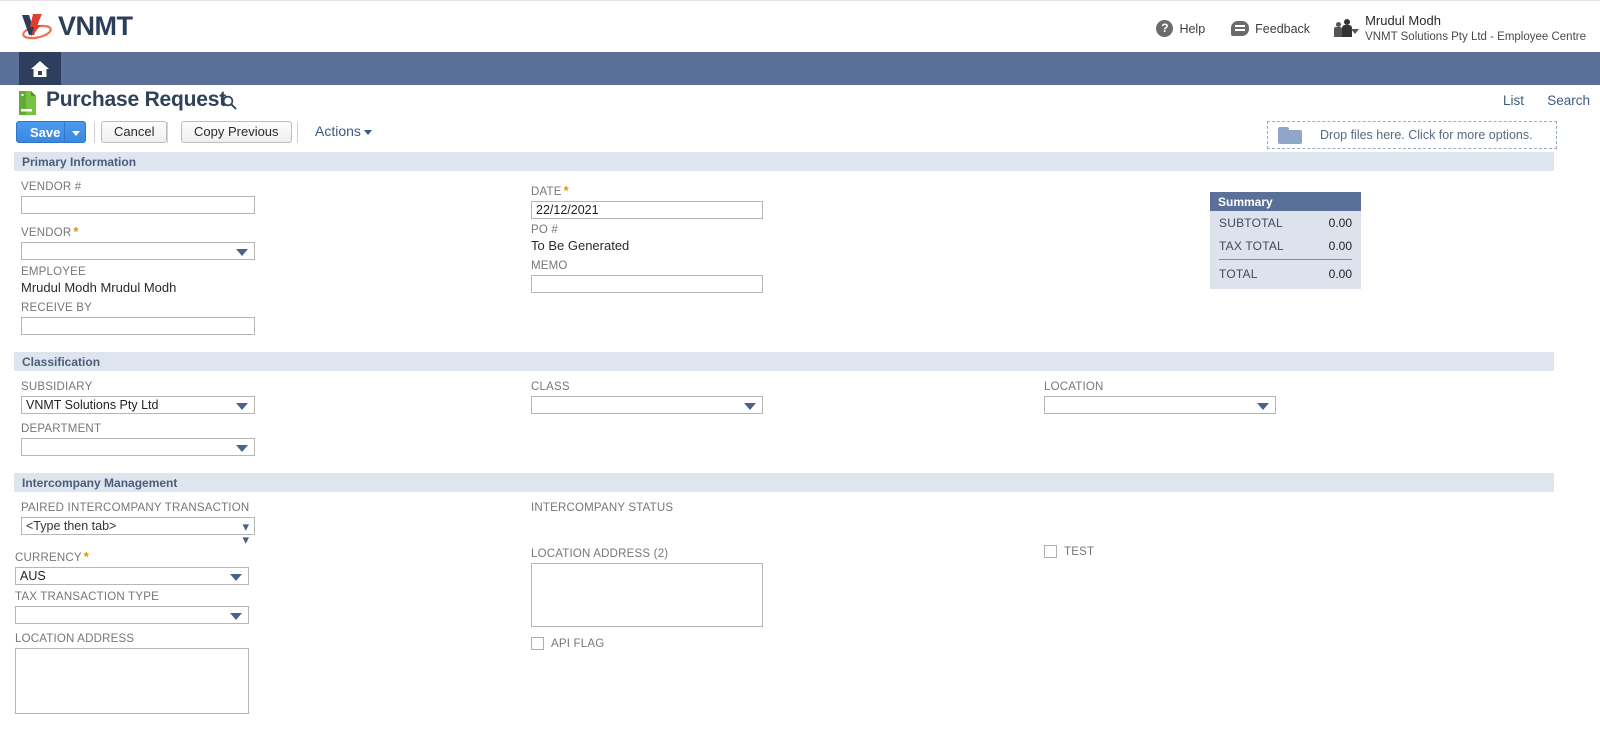 Image resolution: width=1600 pixels, height=738 pixels. I want to click on location-address-label: LOCATION ADDRESS, so click(75, 639).